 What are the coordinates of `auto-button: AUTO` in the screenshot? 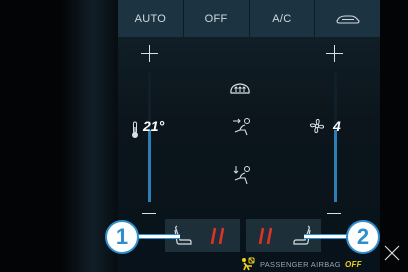 It's located at (151, 18).